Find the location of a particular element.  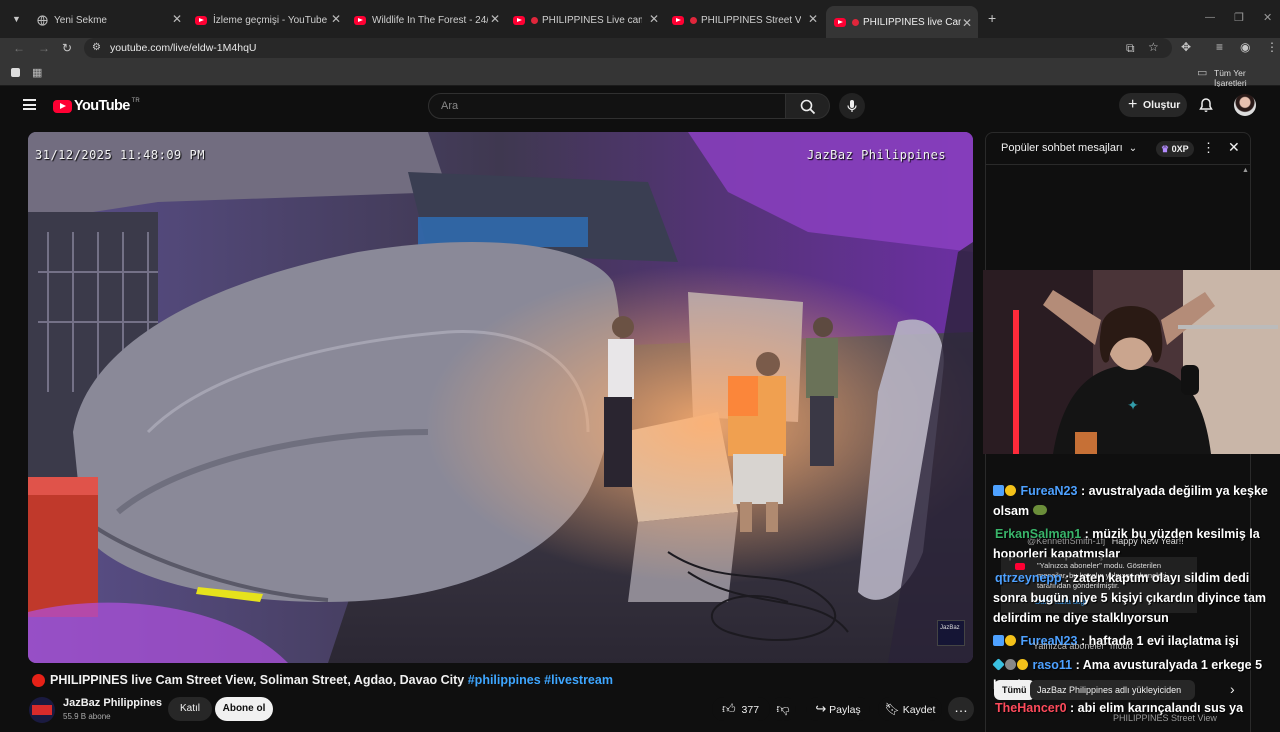

channel-avatar is located at coordinates (42, 710).